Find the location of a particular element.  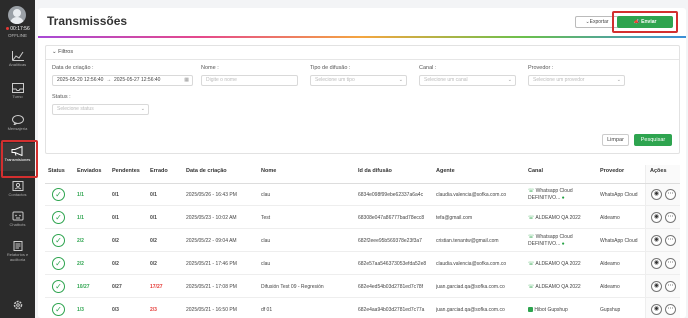

col-header-status: Status is located at coordinates (56, 171).